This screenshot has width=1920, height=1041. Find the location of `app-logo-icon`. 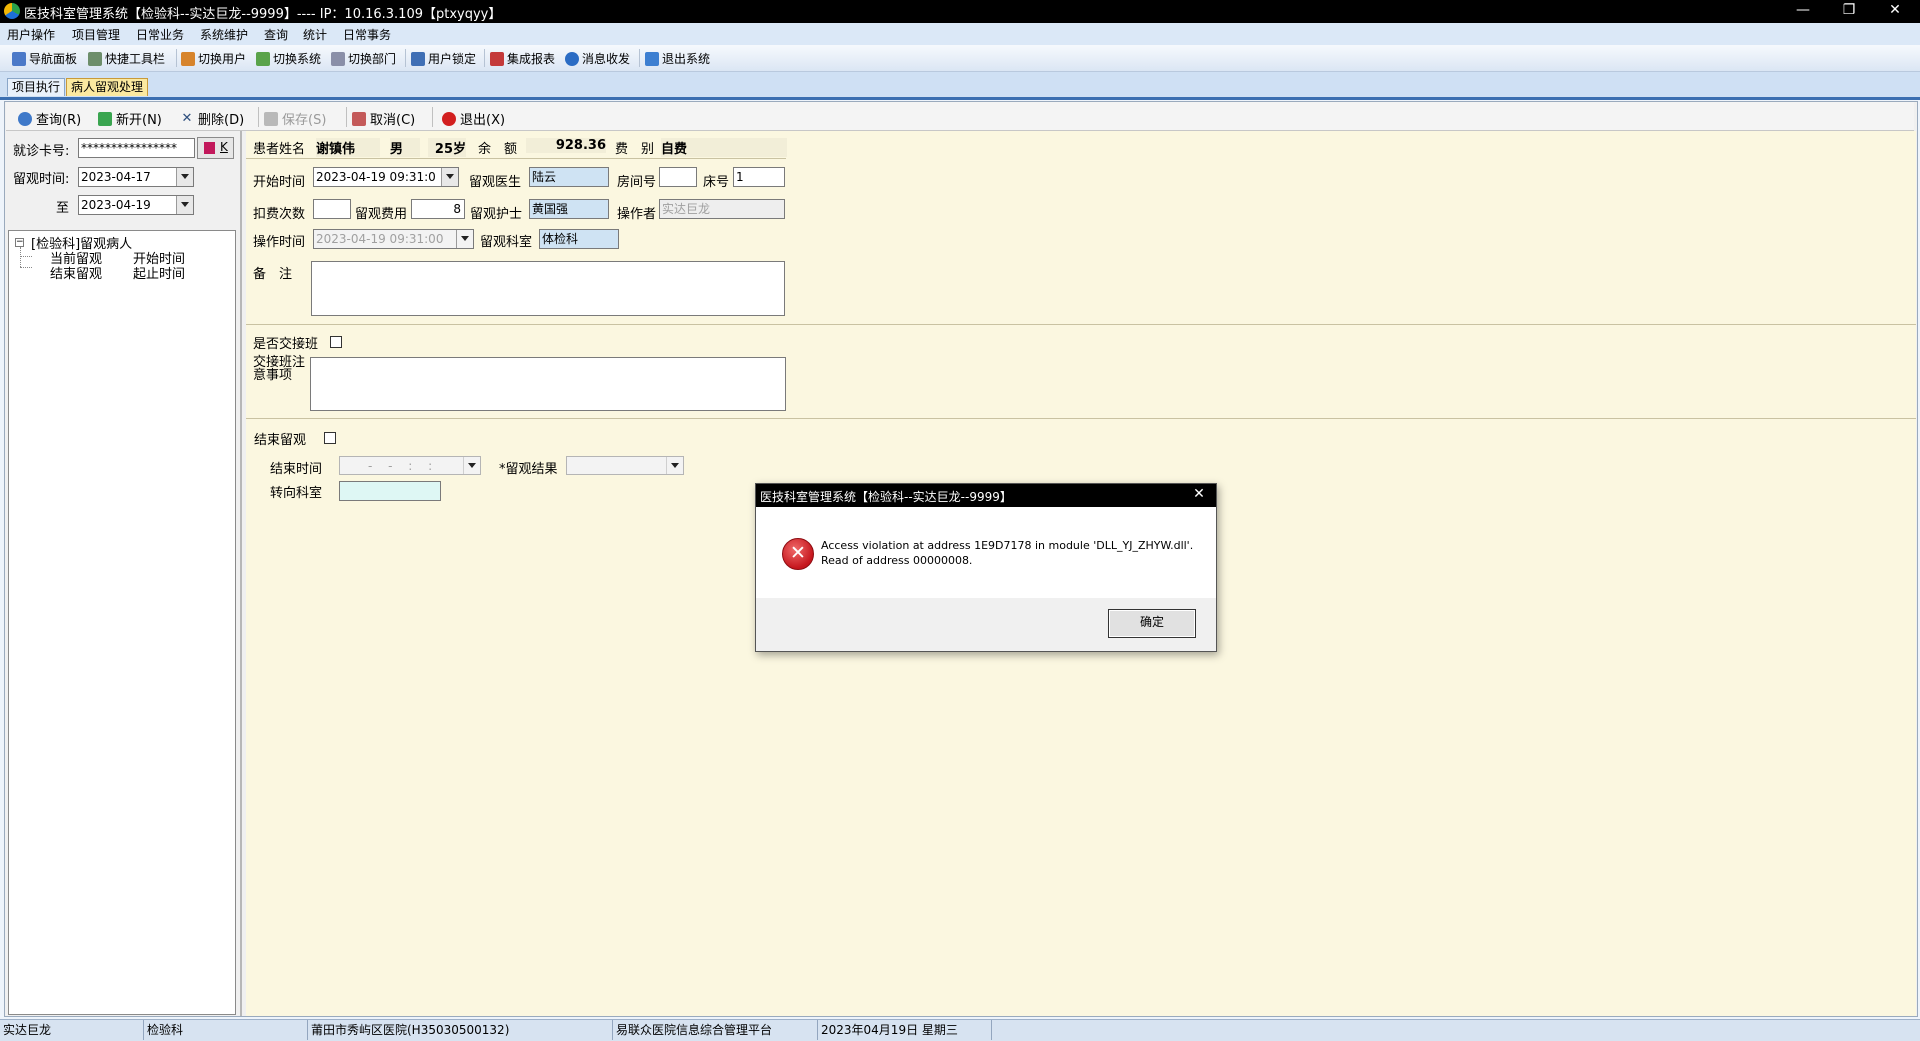

app-logo-icon is located at coordinates (12, 11).